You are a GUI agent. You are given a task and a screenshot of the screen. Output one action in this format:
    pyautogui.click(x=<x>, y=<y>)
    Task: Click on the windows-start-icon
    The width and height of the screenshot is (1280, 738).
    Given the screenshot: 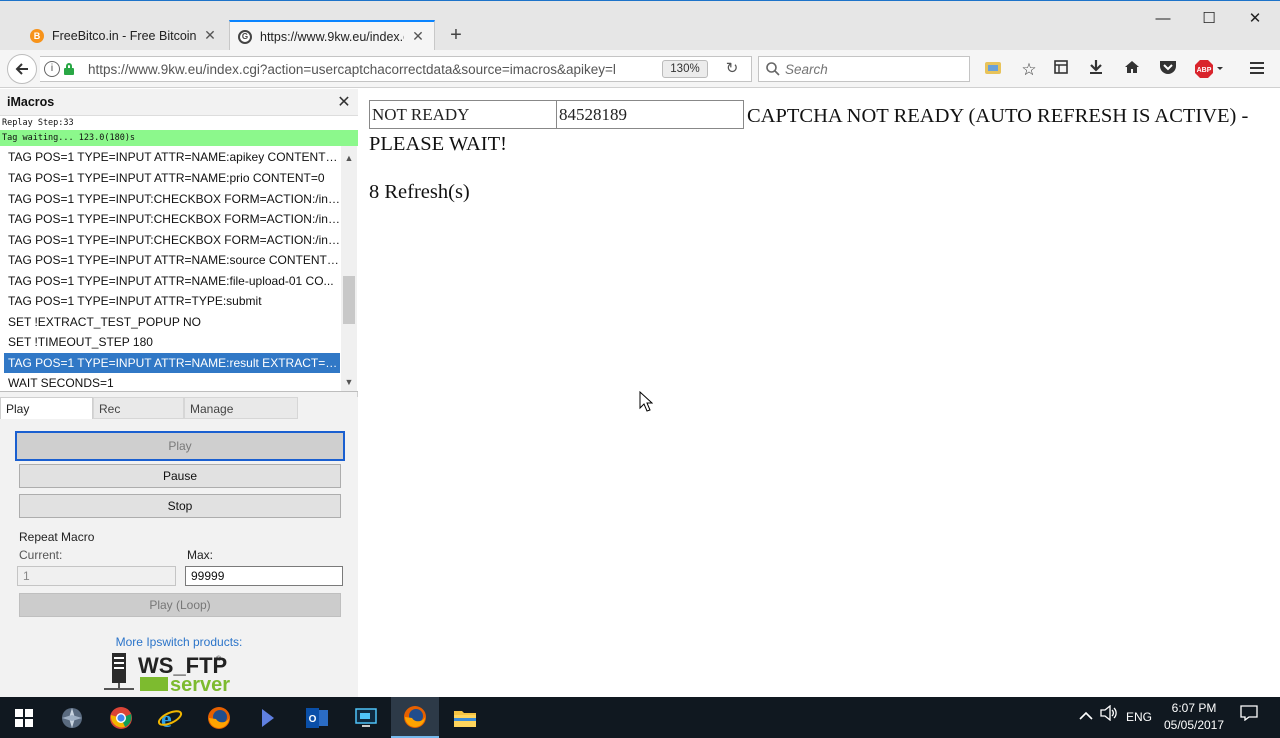 What is the action you would take?
    pyautogui.click(x=24, y=717)
    